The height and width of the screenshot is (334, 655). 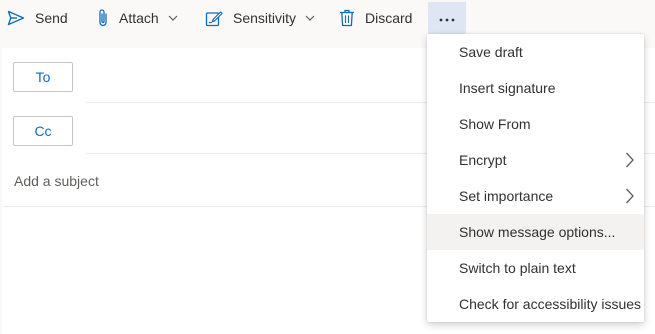 I want to click on menu-item-check-accessibility: Check for accessibility issues, so click(x=535, y=304).